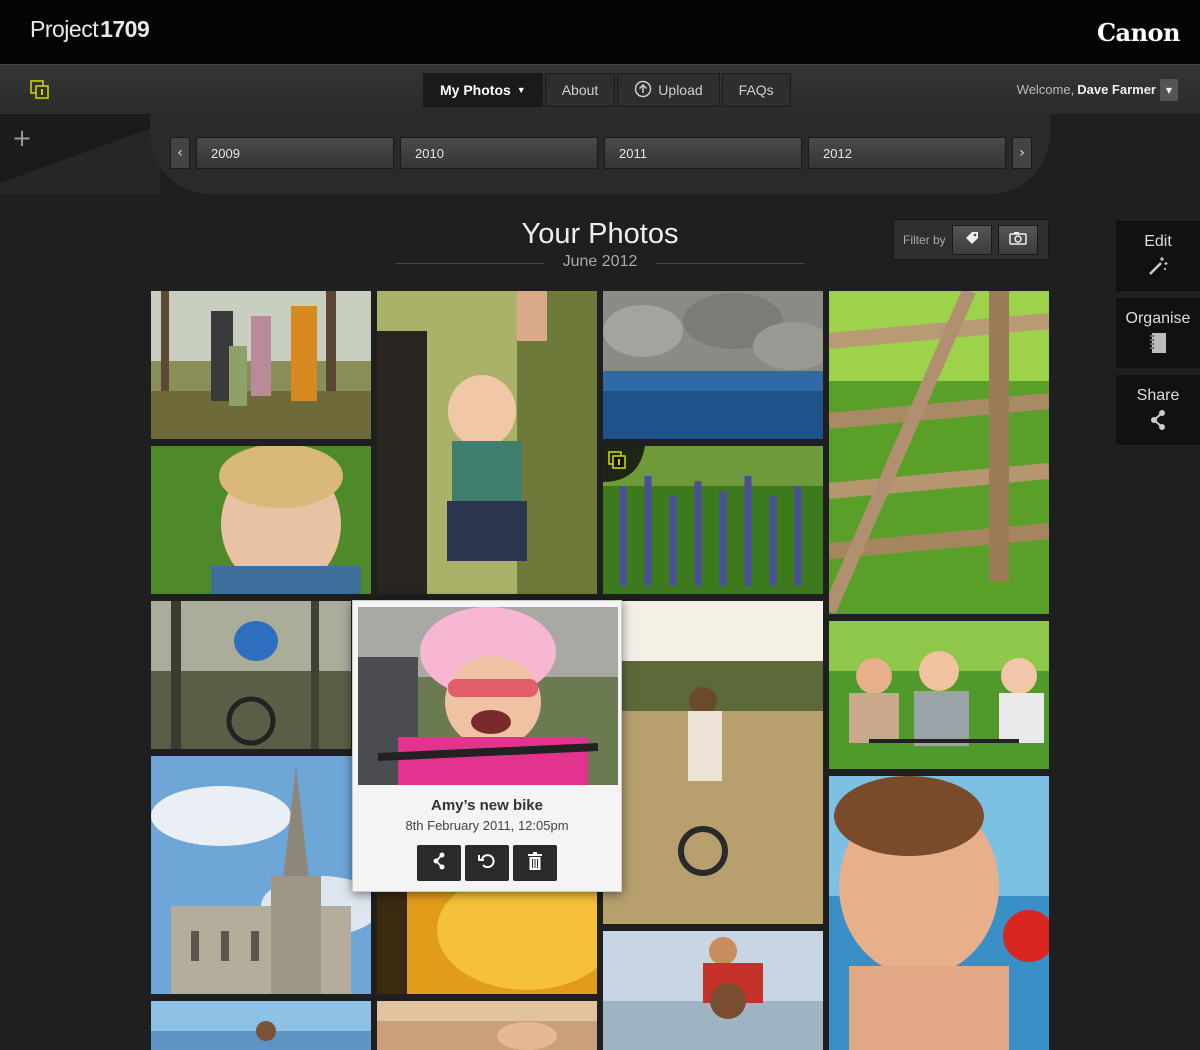 The height and width of the screenshot is (1050, 1200). I want to click on tool-label: Edit, so click(1158, 241).